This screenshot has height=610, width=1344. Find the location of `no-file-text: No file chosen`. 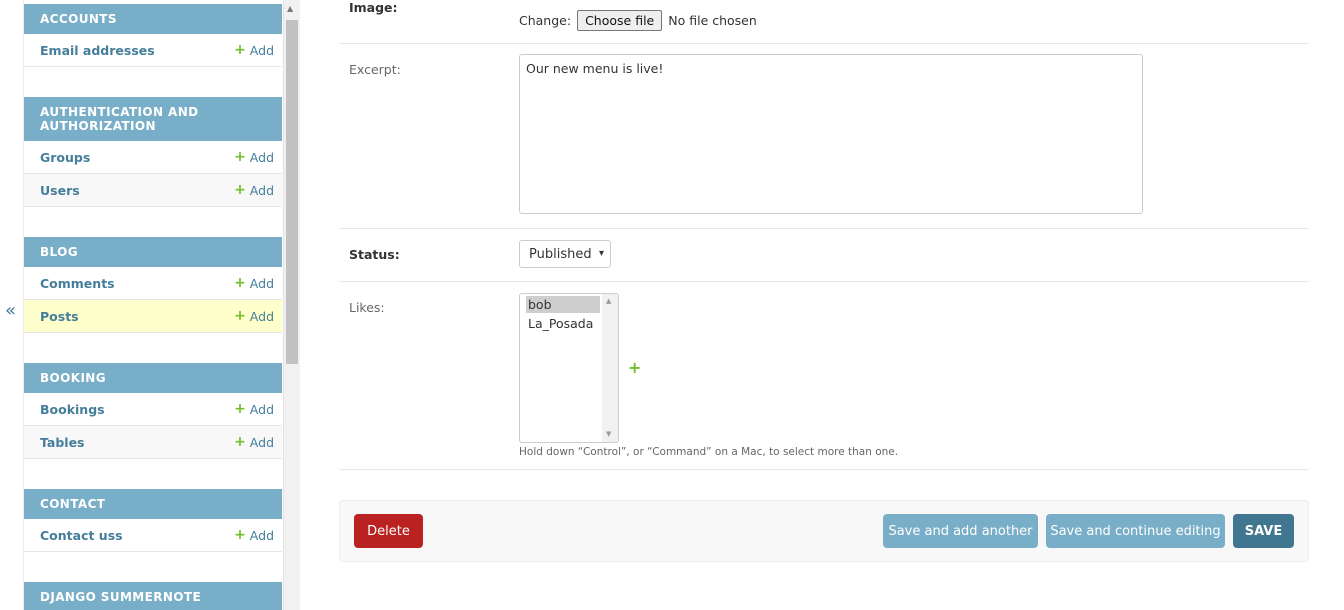

no-file-text: No file chosen is located at coordinates (712, 20).